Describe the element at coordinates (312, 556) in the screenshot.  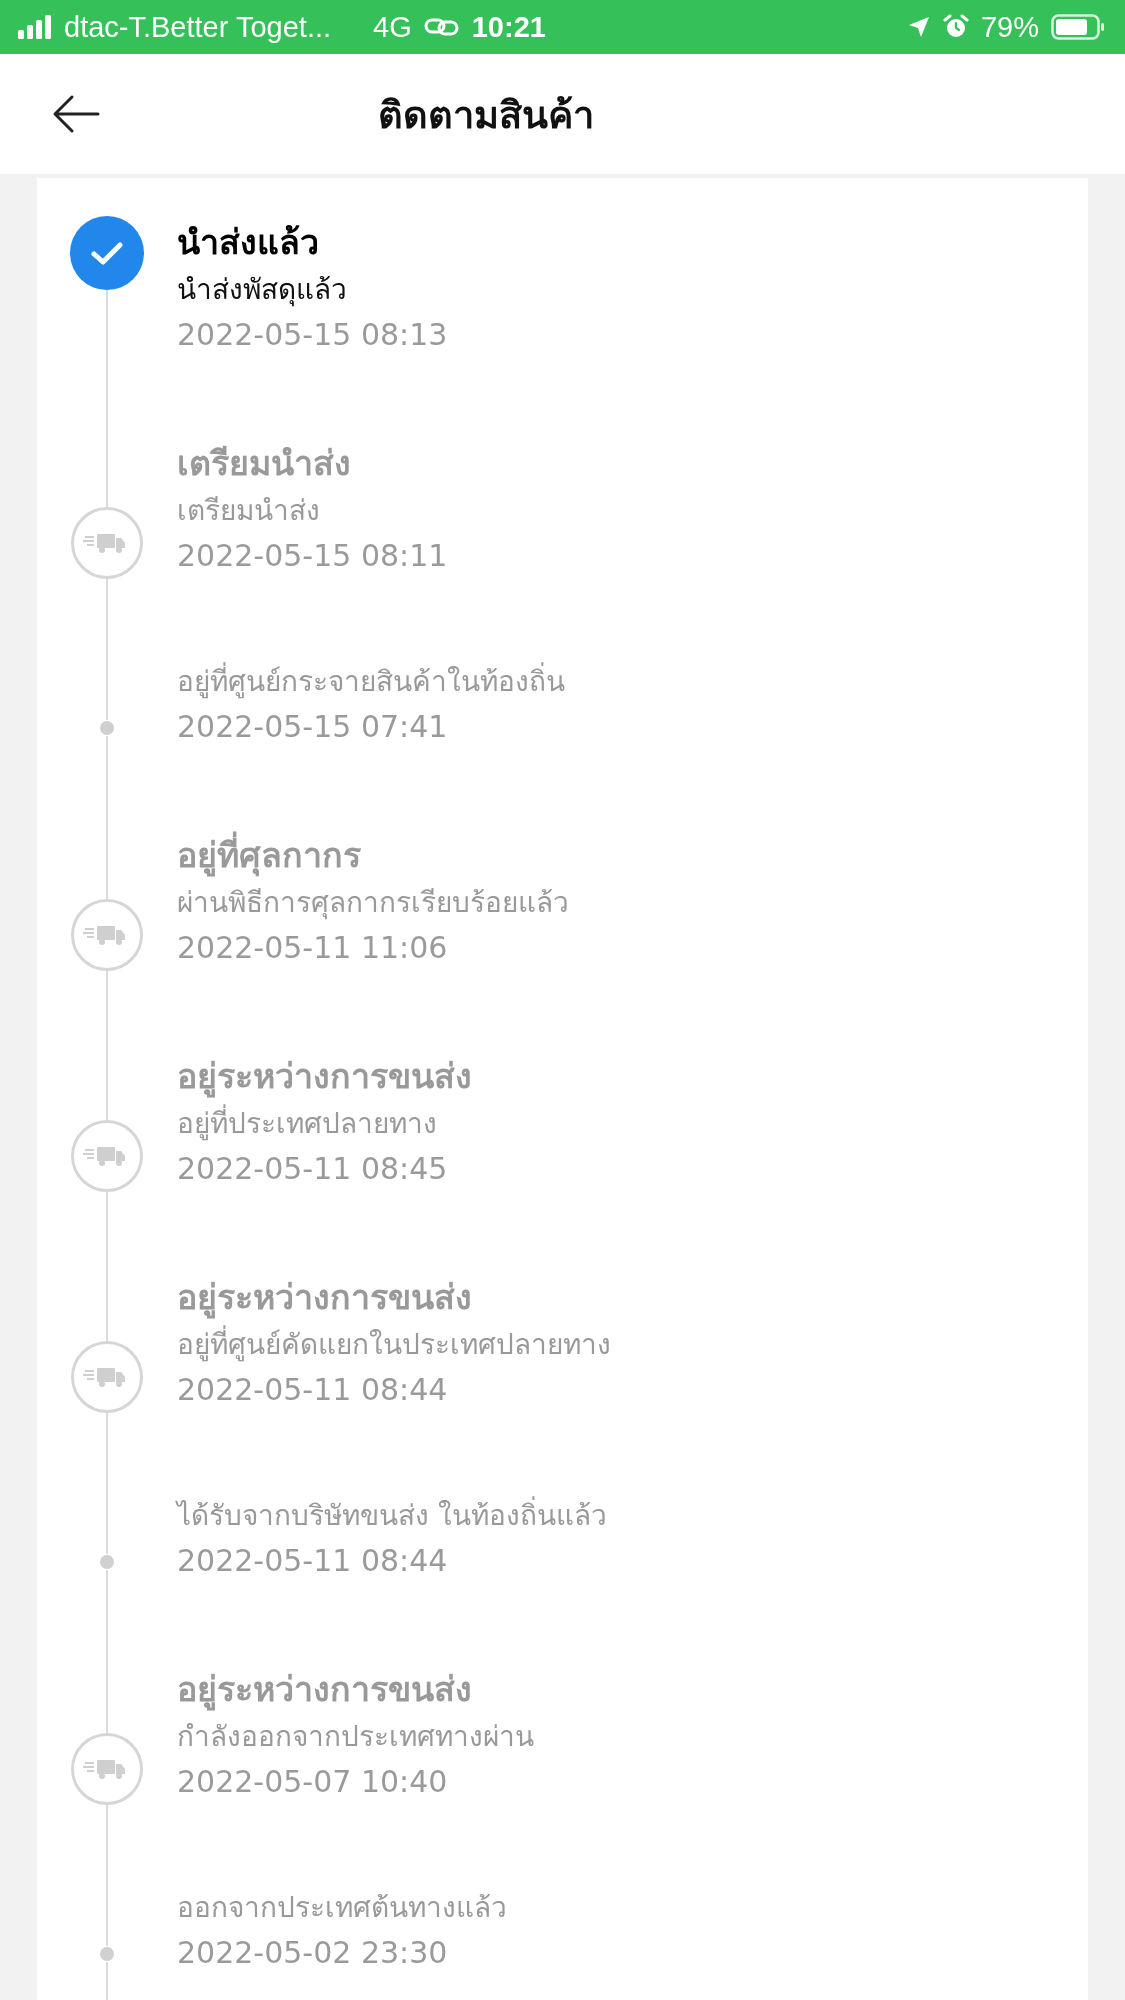
I see `event-time: 2022-05-15 08:11` at that location.